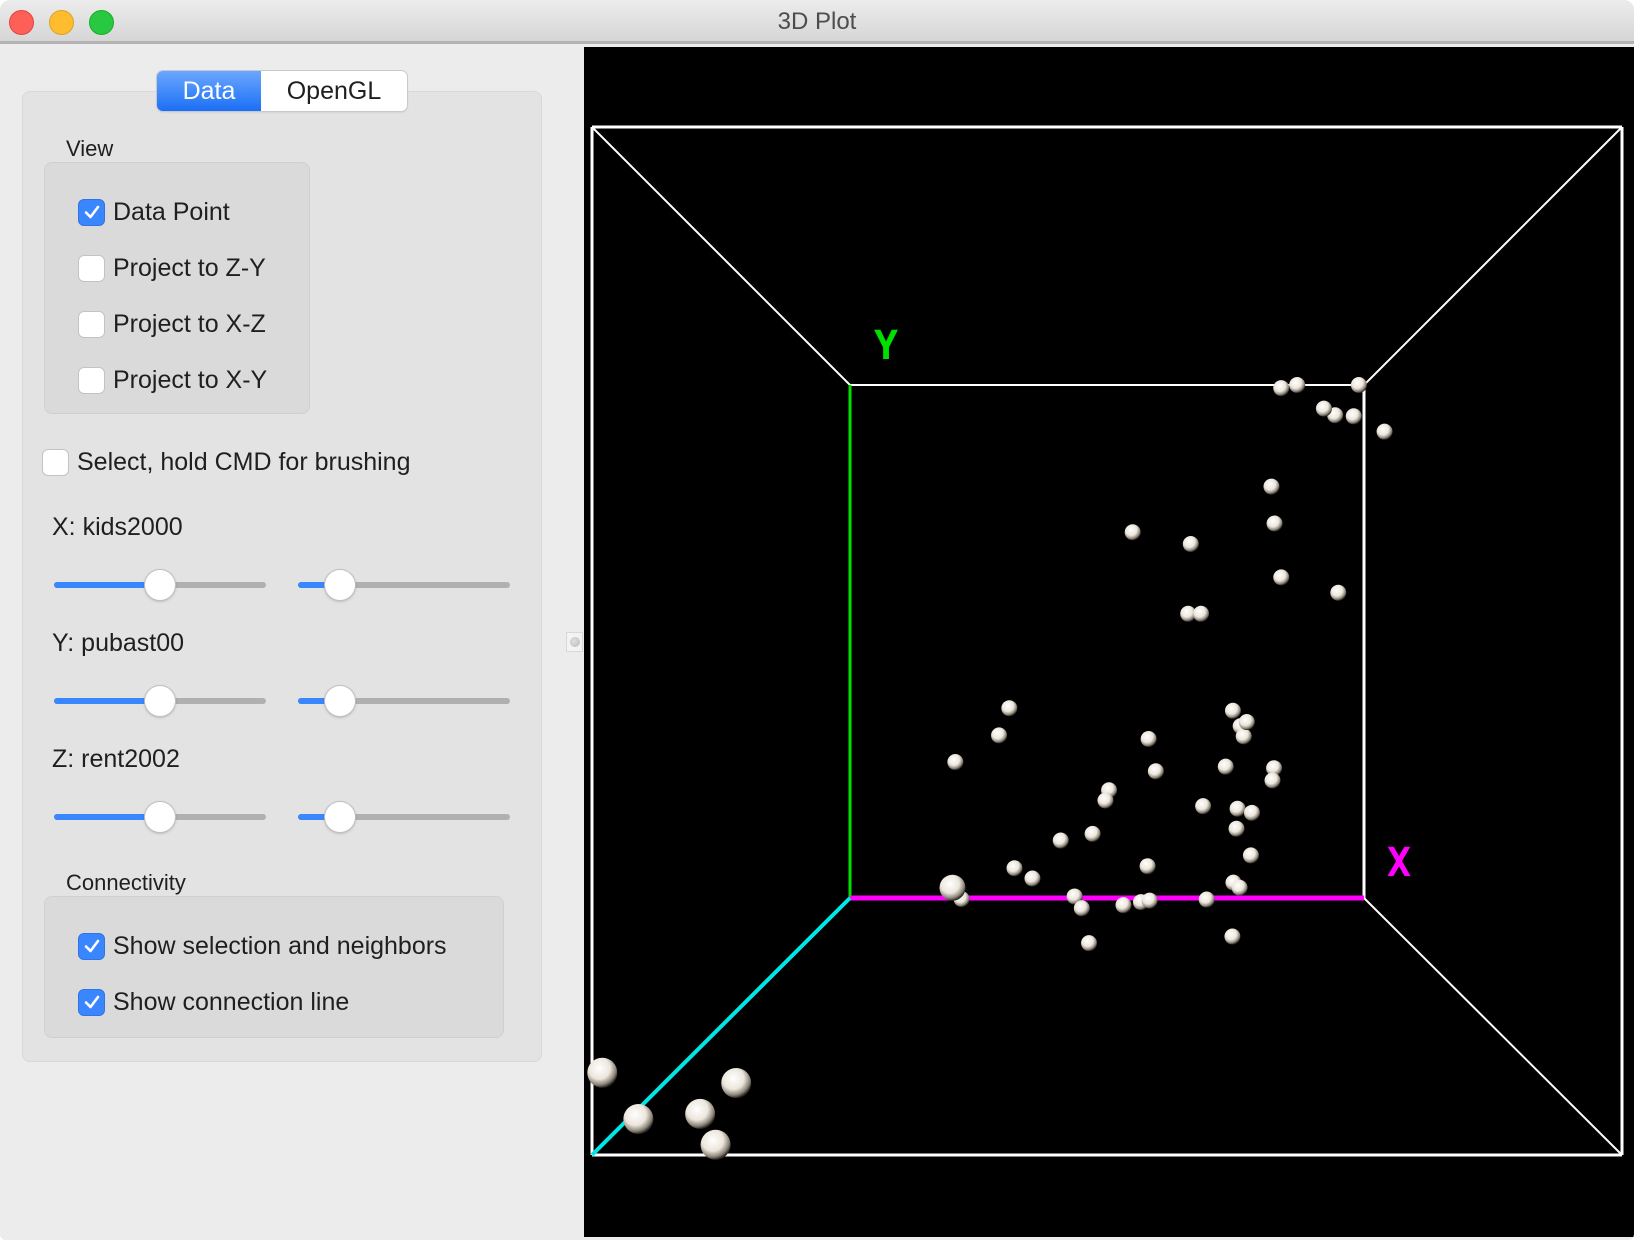  Describe the element at coordinates (334, 91) in the screenshot. I see `tab-opengl: OpenGL` at that location.